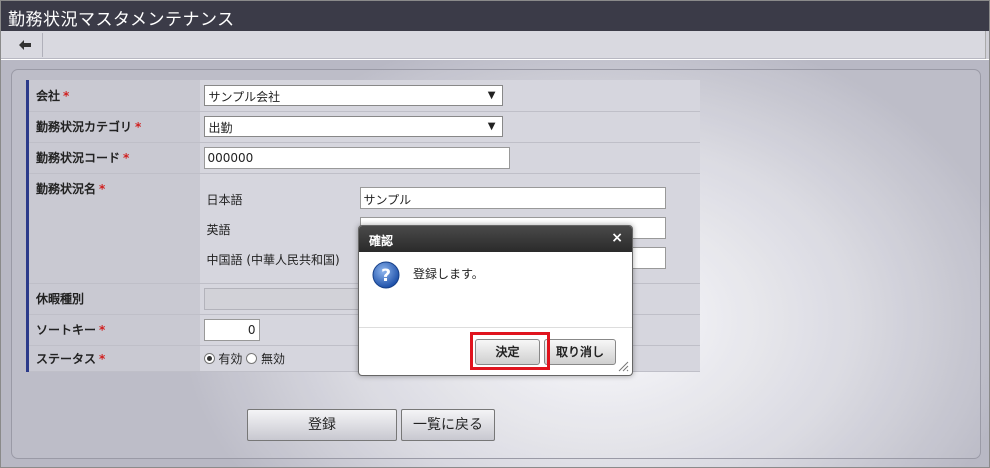 The width and height of the screenshot is (990, 468). What do you see at coordinates (220, 128) in the screenshot?
I see `category-select-value: 出勤` at bounding box center [220, 128].